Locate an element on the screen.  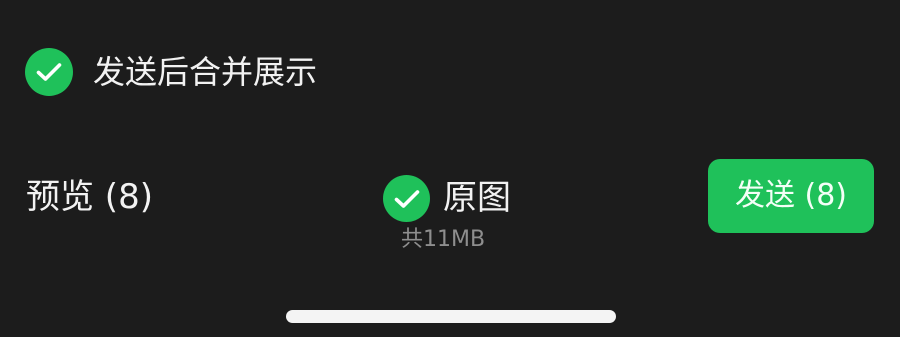
original-image-label: 原图 is located at coordinates (477, 198).